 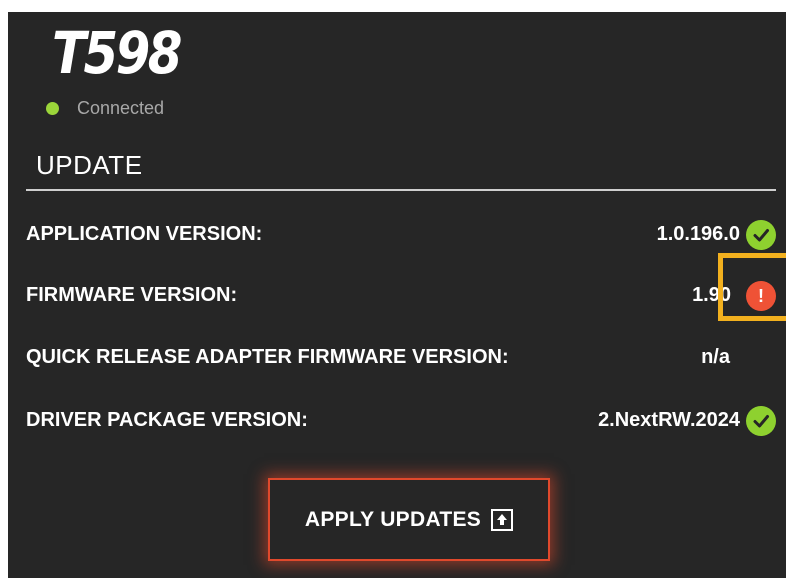 I want to click on section-title: UPDATE, so click(x=89, y=165).